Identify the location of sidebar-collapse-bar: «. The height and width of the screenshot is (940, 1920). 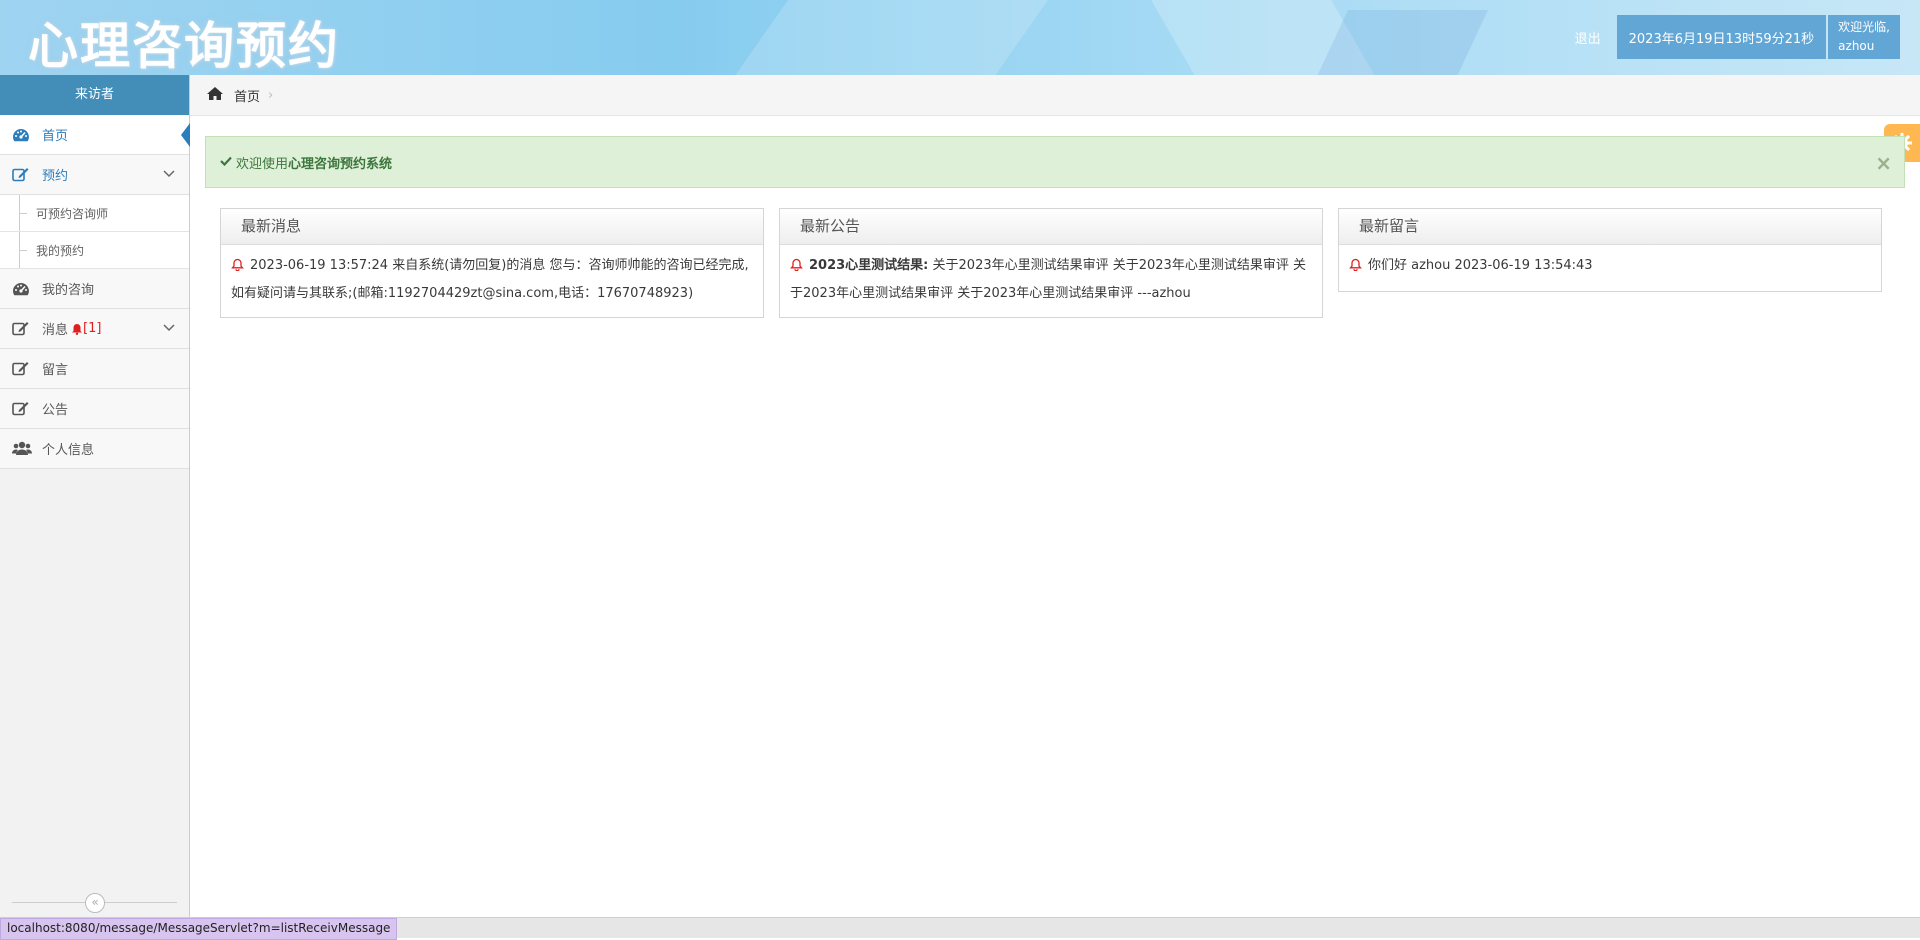
(94, 902).